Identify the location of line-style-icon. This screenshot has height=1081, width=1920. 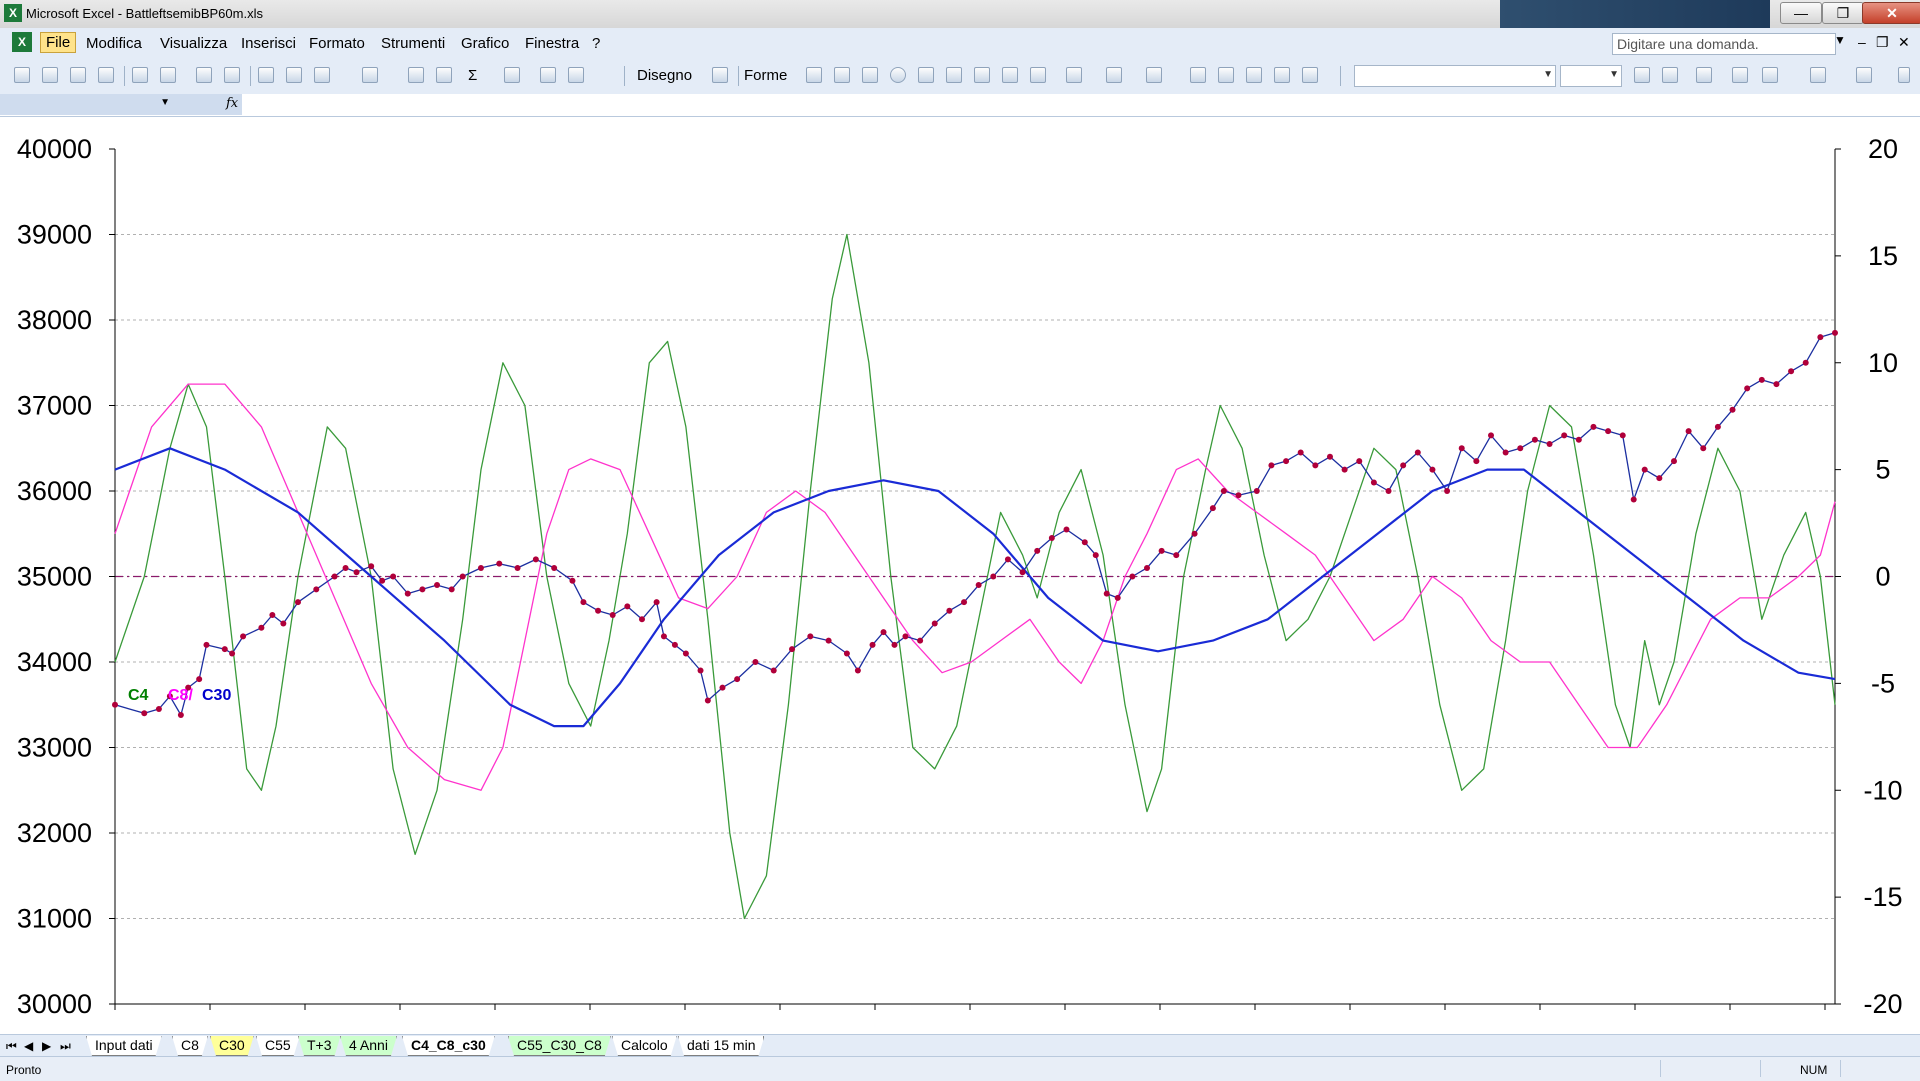
(1198, 75).